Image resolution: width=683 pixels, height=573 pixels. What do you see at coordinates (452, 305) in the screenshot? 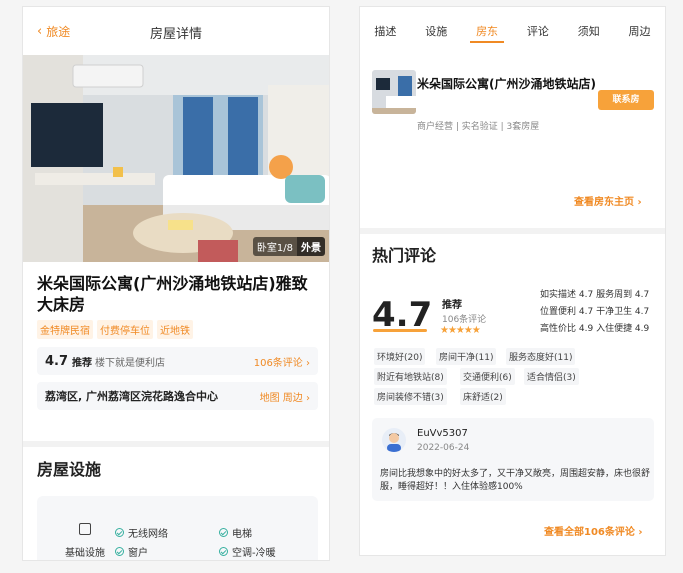
I see `recommend-label: 推荐` at bounding box center [452, 305].